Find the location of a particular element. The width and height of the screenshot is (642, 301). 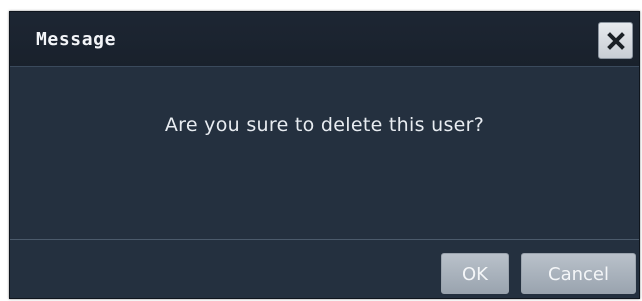

cancel-button: Cancel is located at coordinates (578, 273).